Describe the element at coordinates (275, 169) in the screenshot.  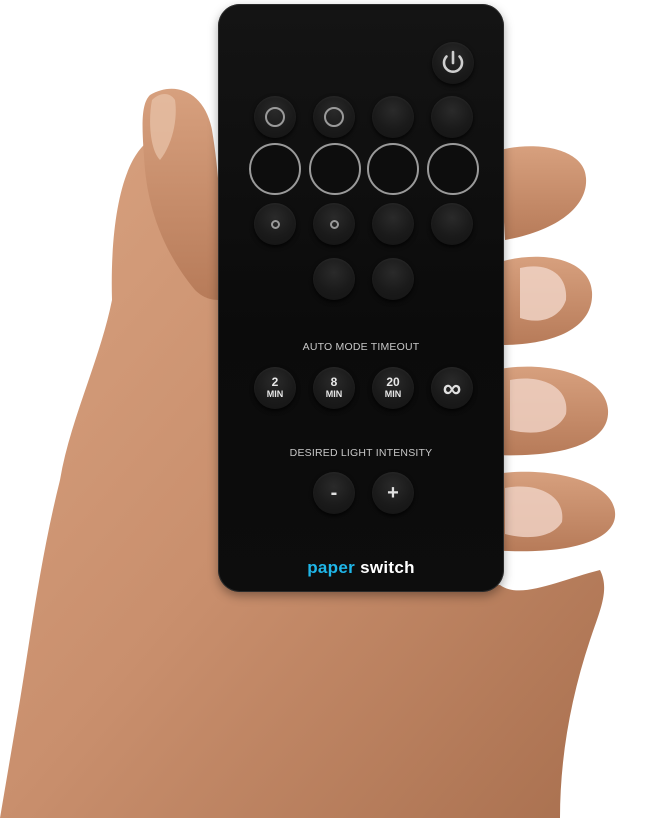
I see `channel-1-main-button` at that location.